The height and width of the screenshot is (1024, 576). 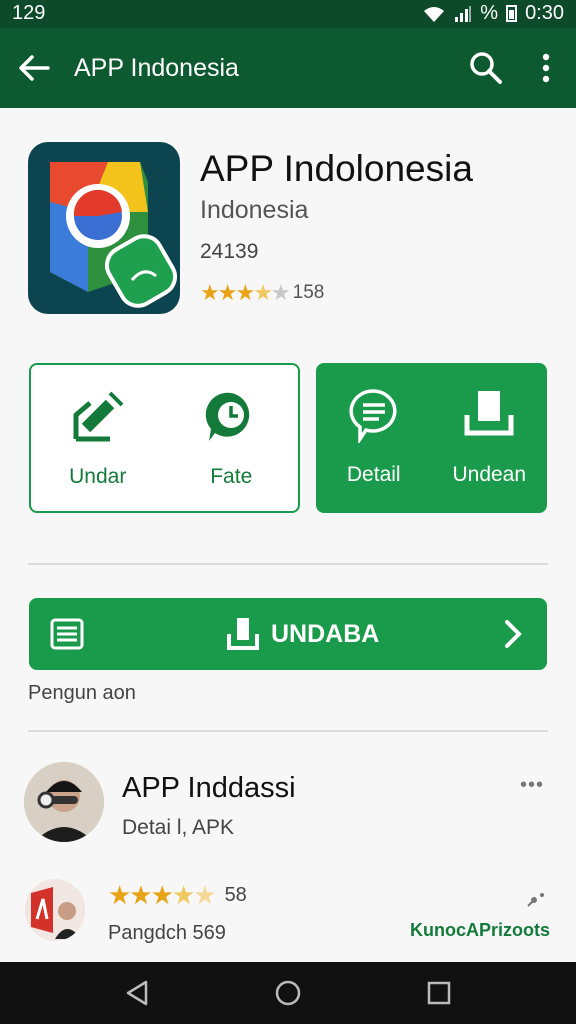 I want to click on app-publisher: Indonesia, so click(x=254, y=210).